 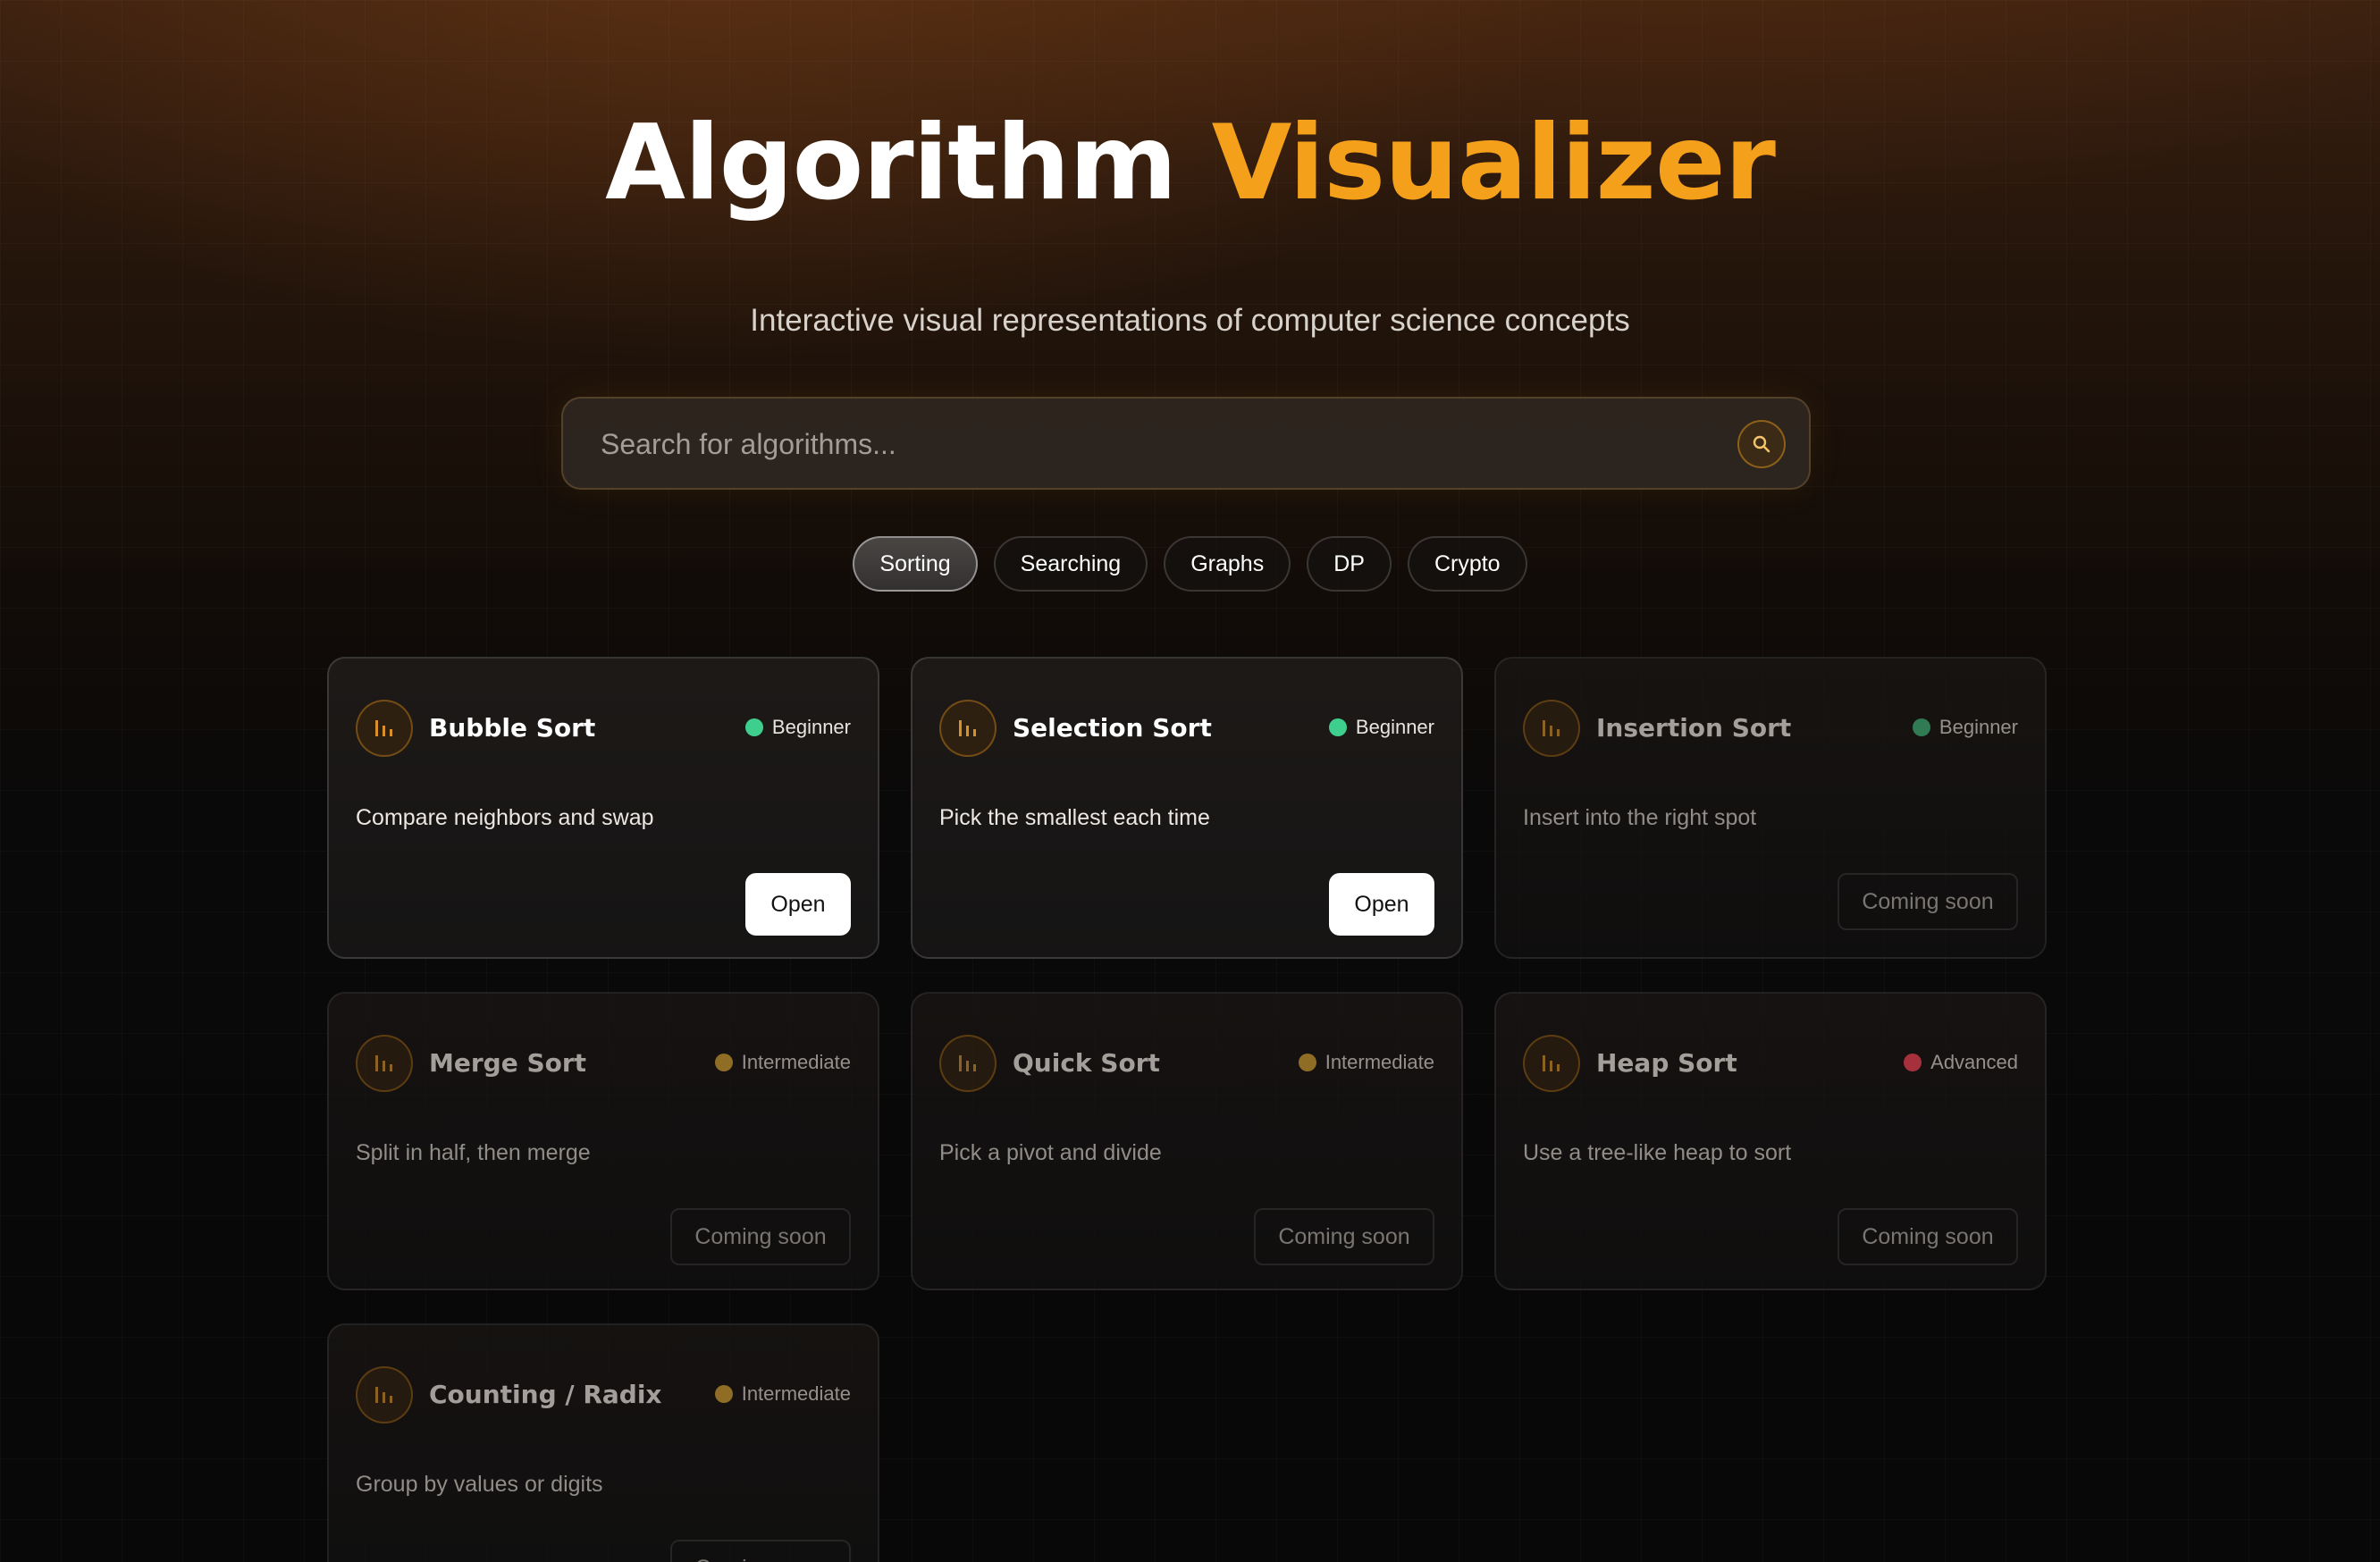 I want to click on category-tabs: Sorting Searching Graphs DP Crypto, so click(x=1190, y=564).